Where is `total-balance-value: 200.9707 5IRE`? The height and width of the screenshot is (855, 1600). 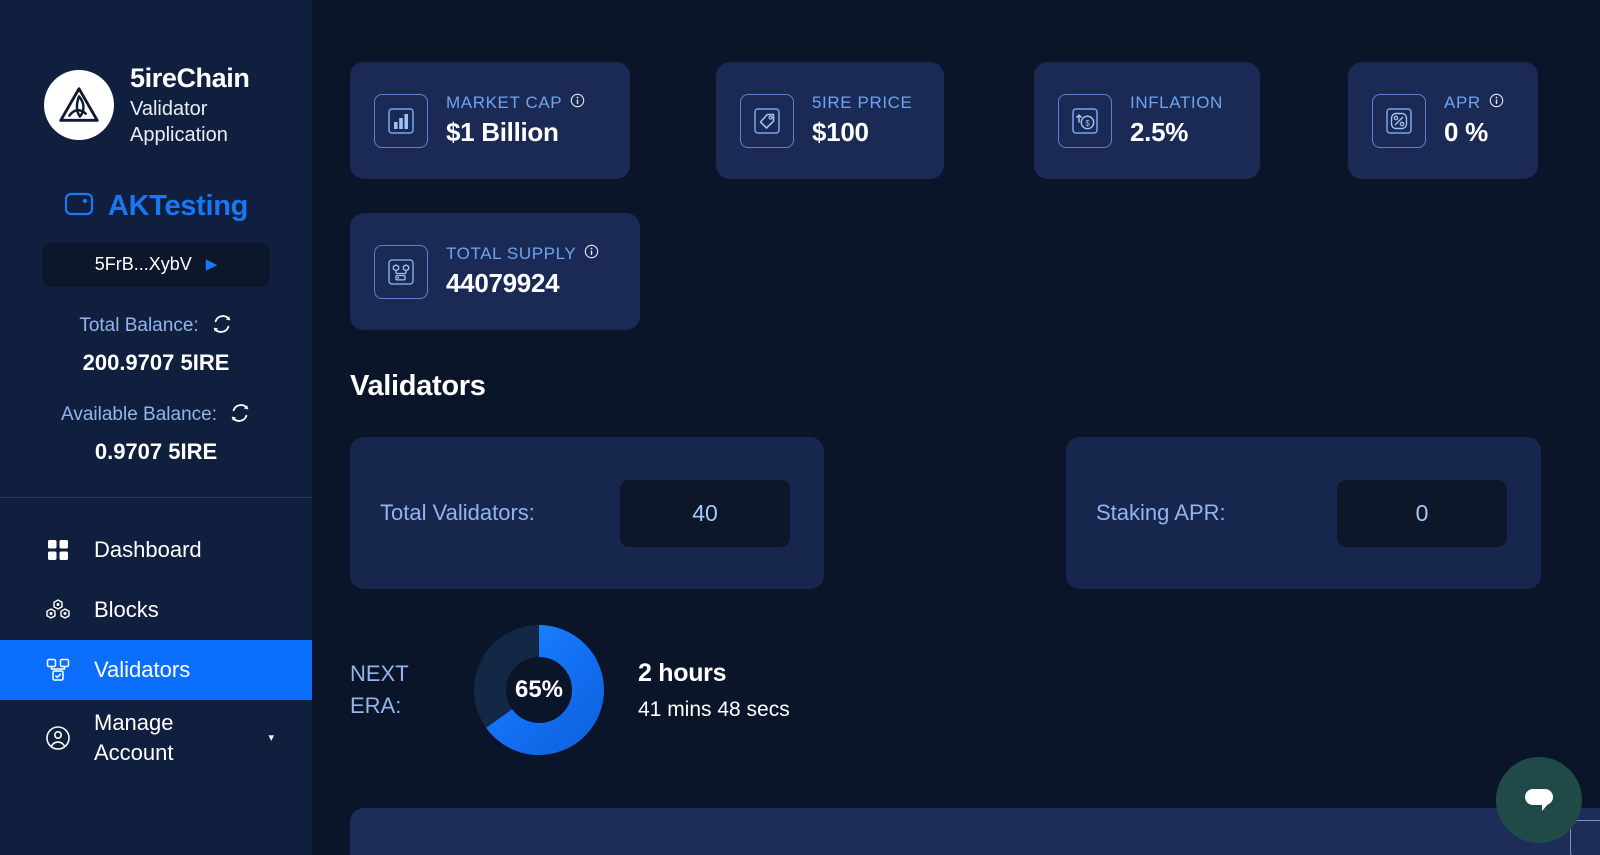
total-balance-value: 200.9707 5IRE is located at coordinates (156, 362).